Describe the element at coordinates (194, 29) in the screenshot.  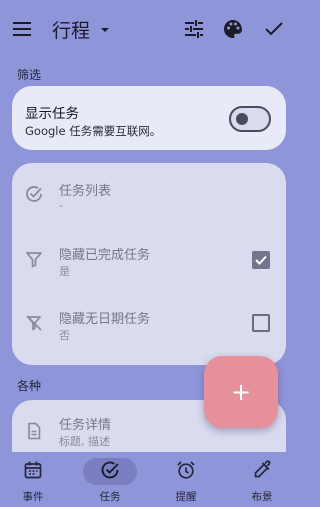
I see `tune-icon` at that location.